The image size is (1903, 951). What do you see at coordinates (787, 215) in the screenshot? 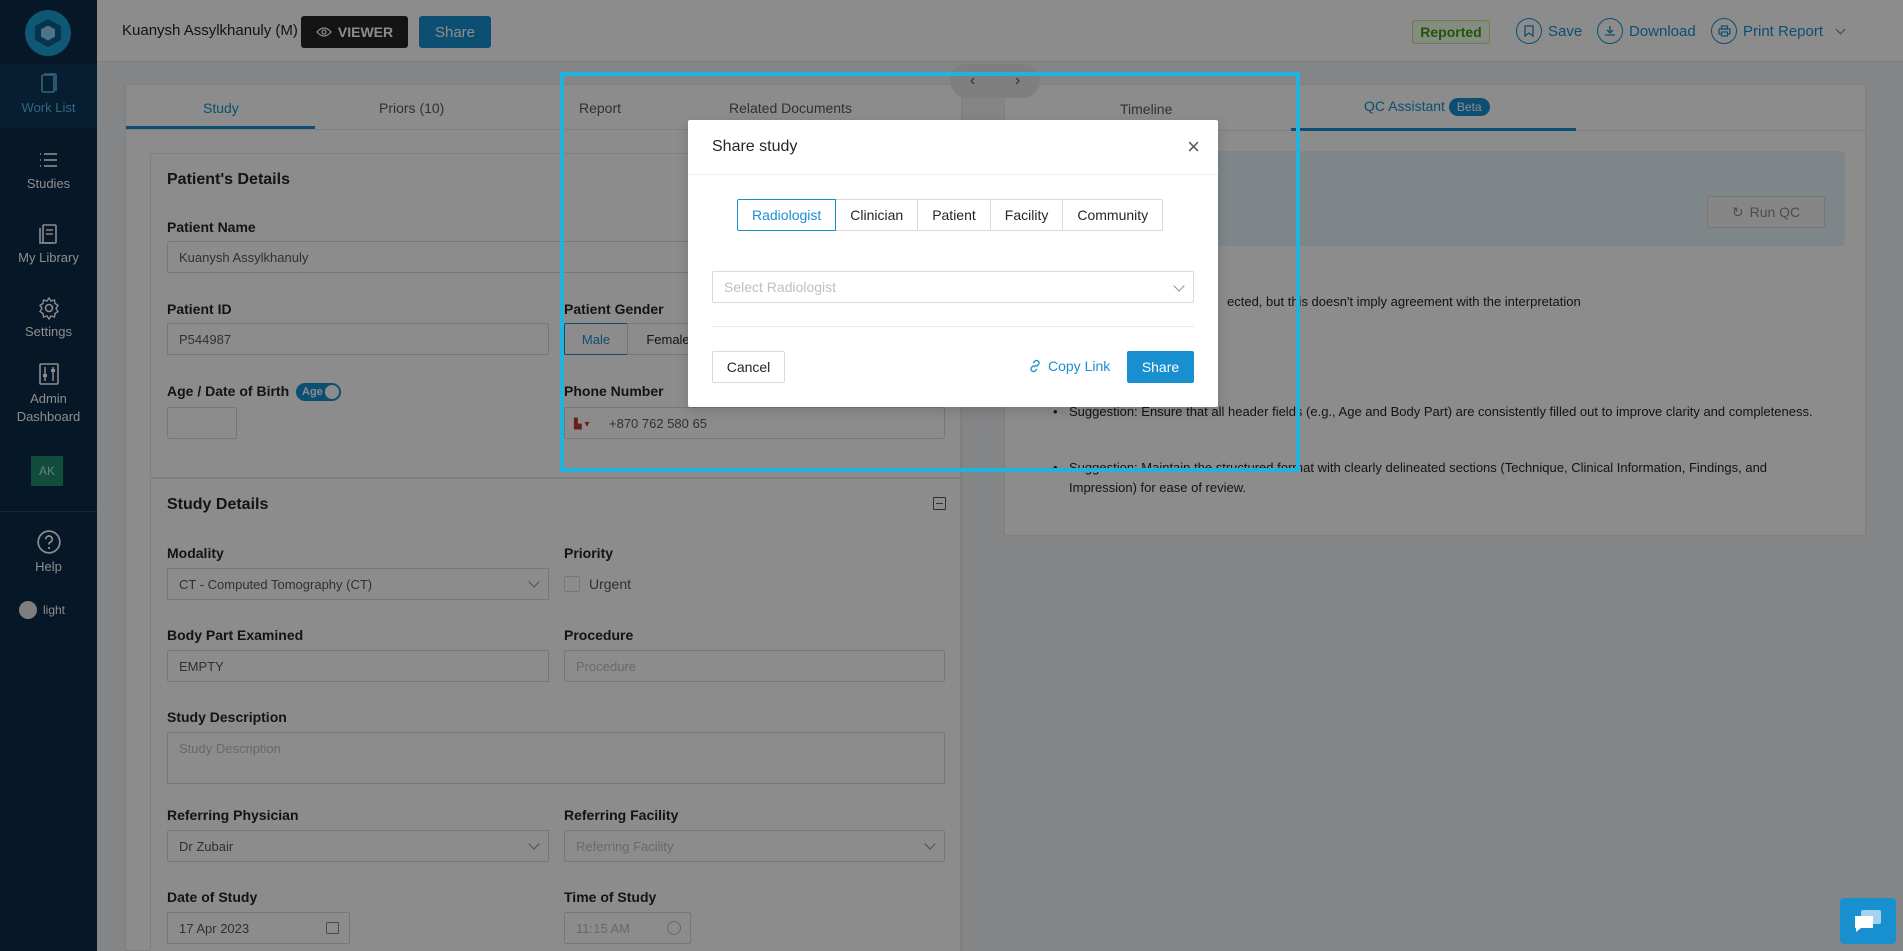
I see `tab-radiologist: Radiologist` at bounding box center [787, 215].